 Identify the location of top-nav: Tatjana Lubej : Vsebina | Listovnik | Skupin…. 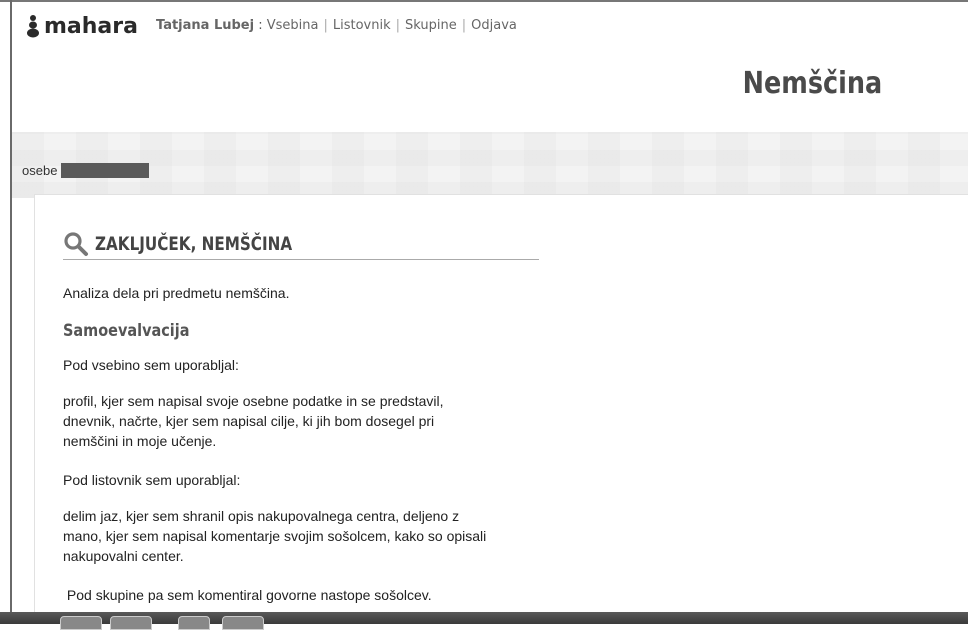
(336, 25).